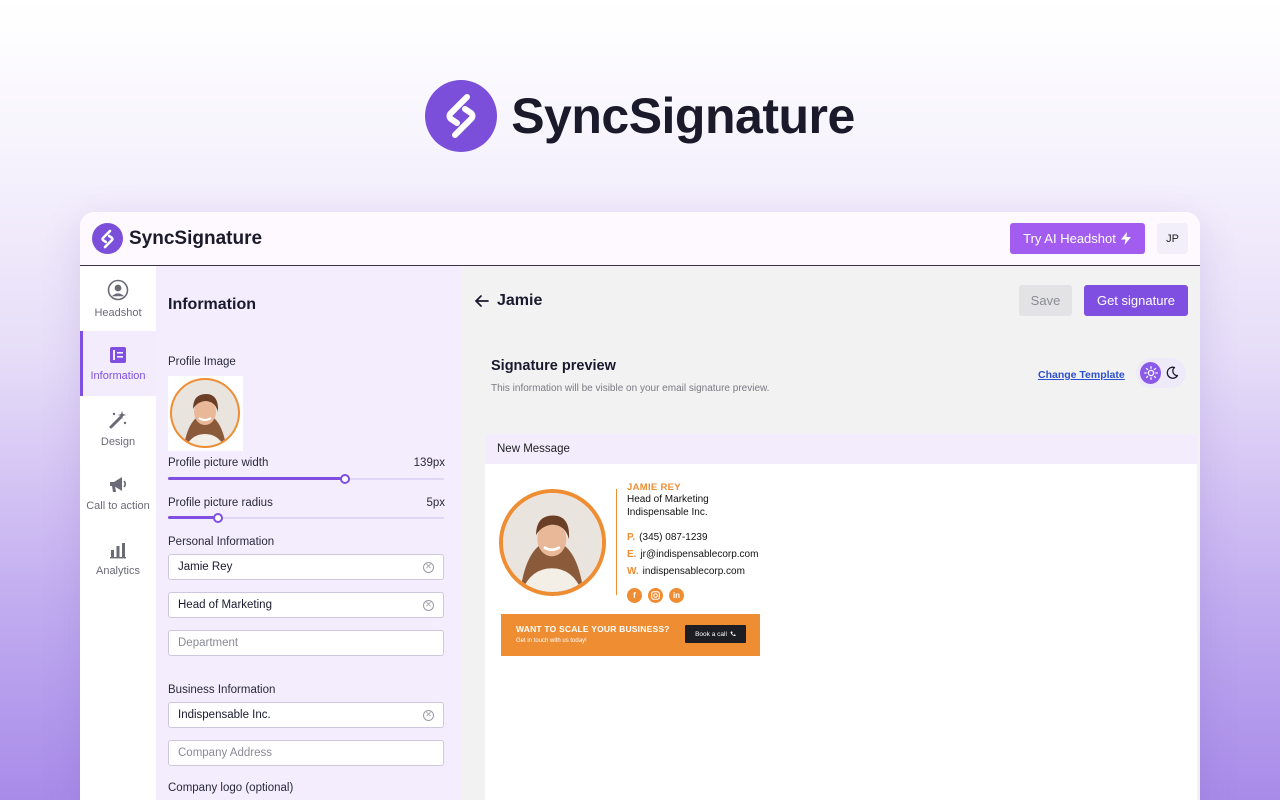 The width and height of the screenshot is (1280, 800). What do you see at coordinates (1069, 238) in the screenshot?
I see `try-ai-headshot-label: Try AI Headshot` at bounding box center [1069, 238].